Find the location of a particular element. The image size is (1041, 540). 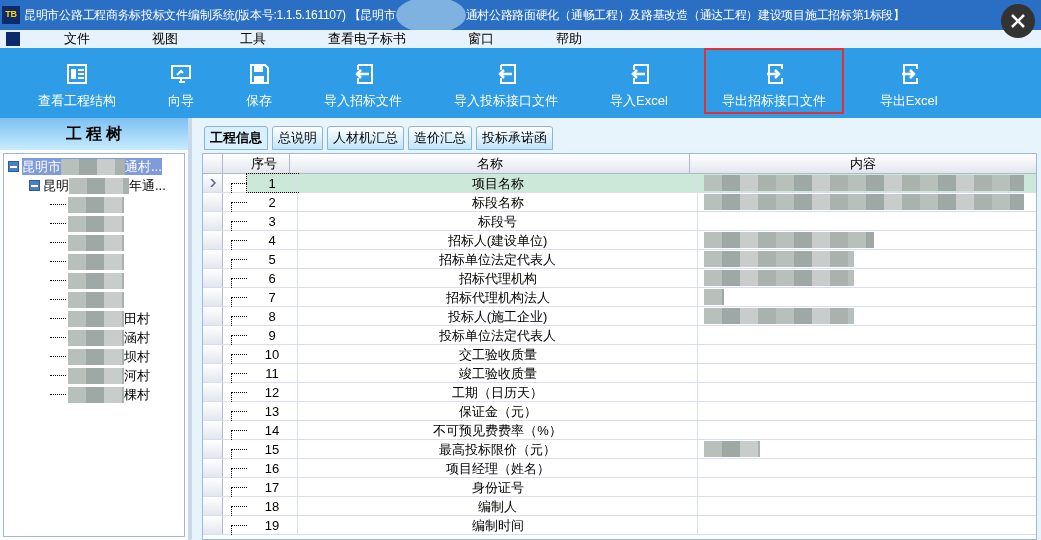

table-cell: 2 is located at coordinates (272, 202).